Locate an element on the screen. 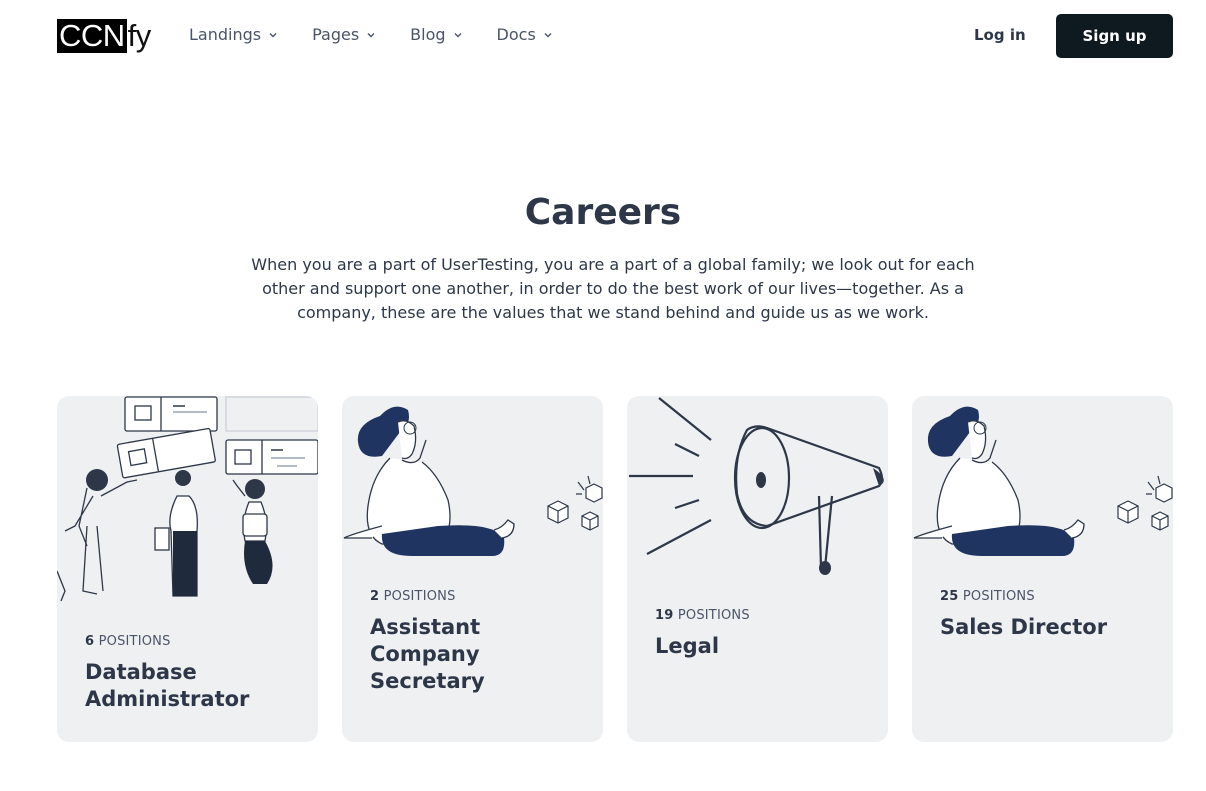 The height and width of the screenshot is (791, 1206). nav-label: Pages is located at coordinates (336, 34).